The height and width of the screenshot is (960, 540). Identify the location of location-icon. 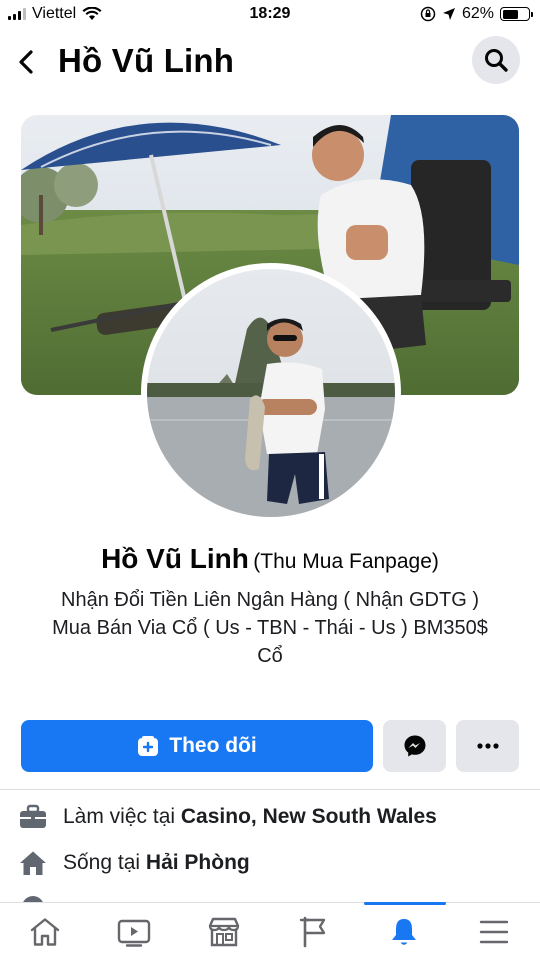
(448, 14).